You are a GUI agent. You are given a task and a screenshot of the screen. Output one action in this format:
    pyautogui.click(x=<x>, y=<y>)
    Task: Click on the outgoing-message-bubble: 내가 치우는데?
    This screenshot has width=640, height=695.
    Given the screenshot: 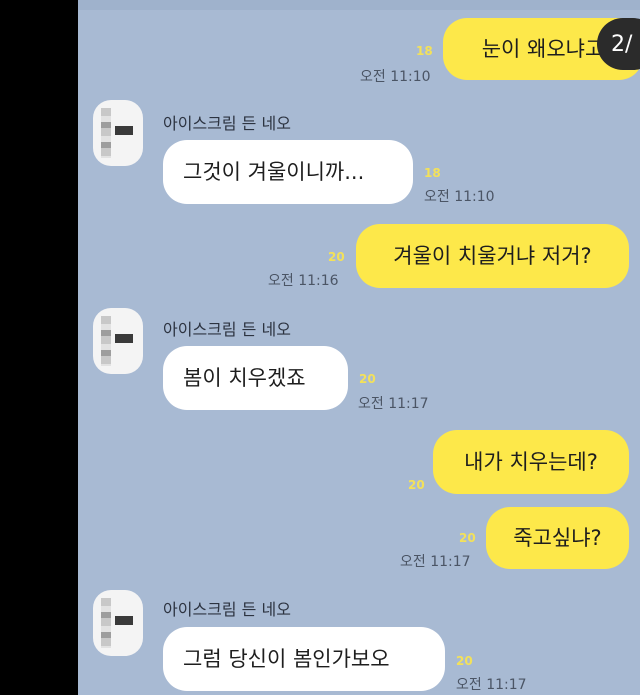 What is the action you would take?
    pyautogui.click(x=531, y=462)
    